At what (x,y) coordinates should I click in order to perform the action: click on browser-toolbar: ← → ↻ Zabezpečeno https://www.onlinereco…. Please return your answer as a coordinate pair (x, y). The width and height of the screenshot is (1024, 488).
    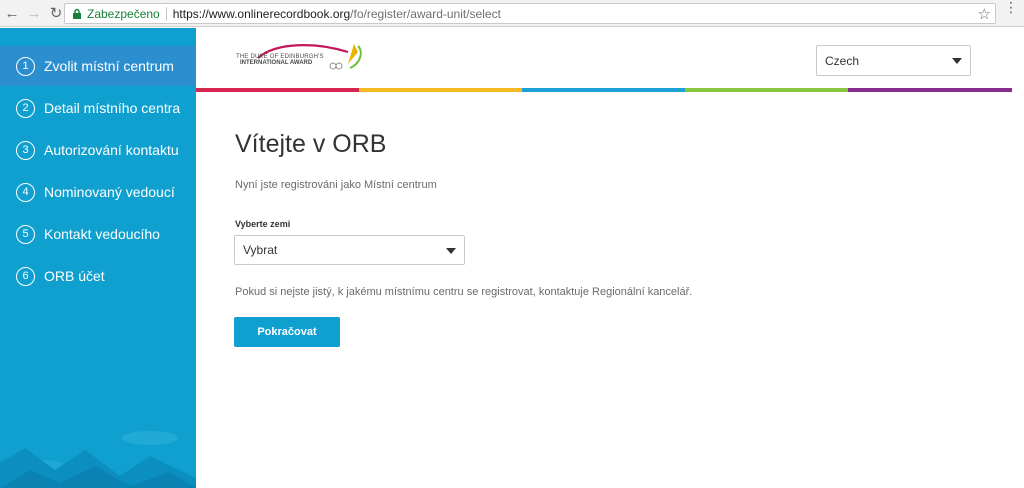
    Looking at the image, I should click on (512, 13).